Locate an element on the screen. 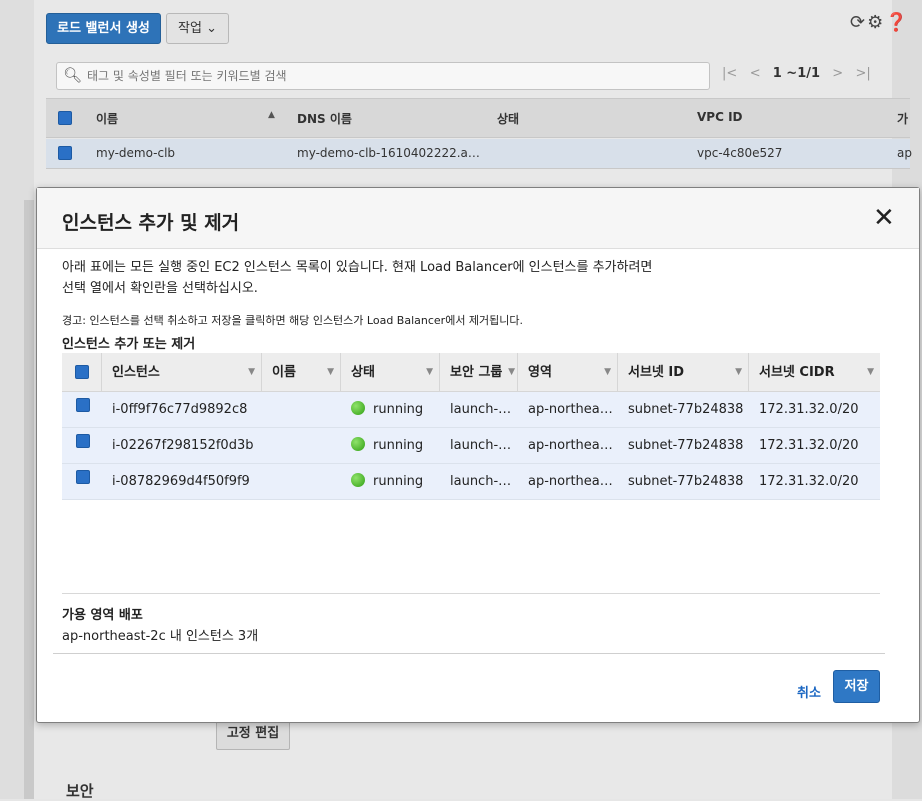 The height and width of the screenshot is (801, 922). left-scrollbar is located at coordinates (29, 499).